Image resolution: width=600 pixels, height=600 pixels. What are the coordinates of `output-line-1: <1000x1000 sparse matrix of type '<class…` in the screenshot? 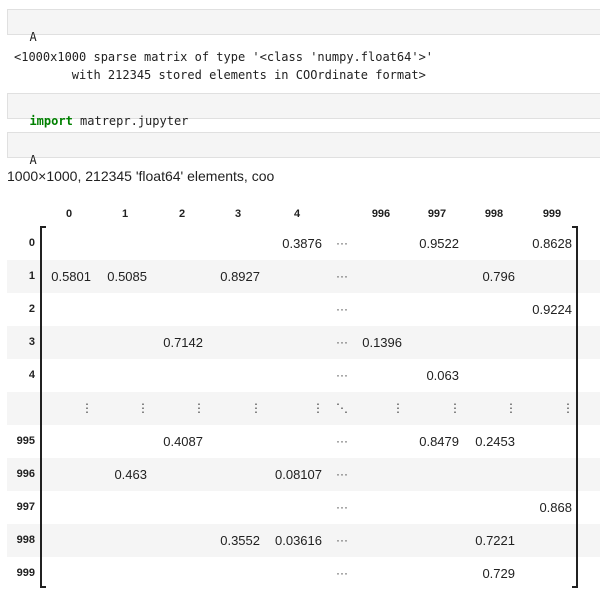 It's located at (224, 57).